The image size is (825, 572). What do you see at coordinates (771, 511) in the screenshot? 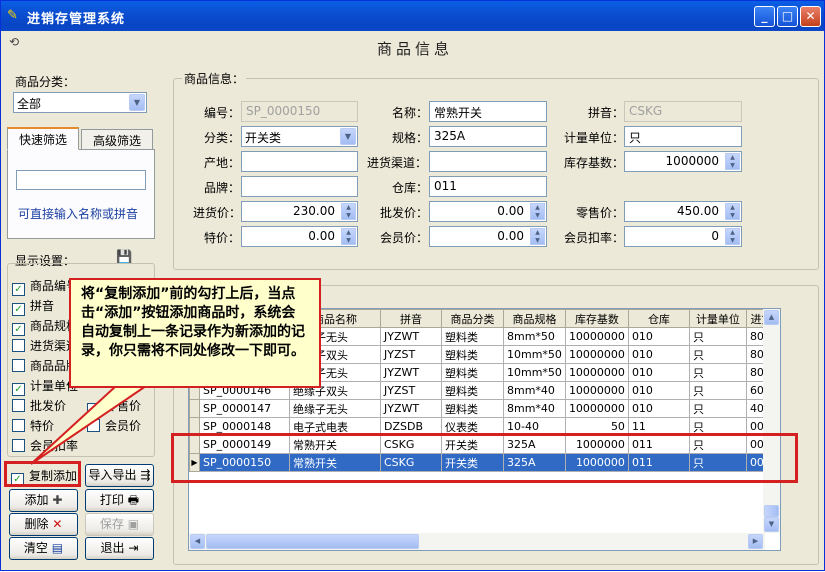
I see `vertical-scroll-thumb` at bounding box center [771, 511].